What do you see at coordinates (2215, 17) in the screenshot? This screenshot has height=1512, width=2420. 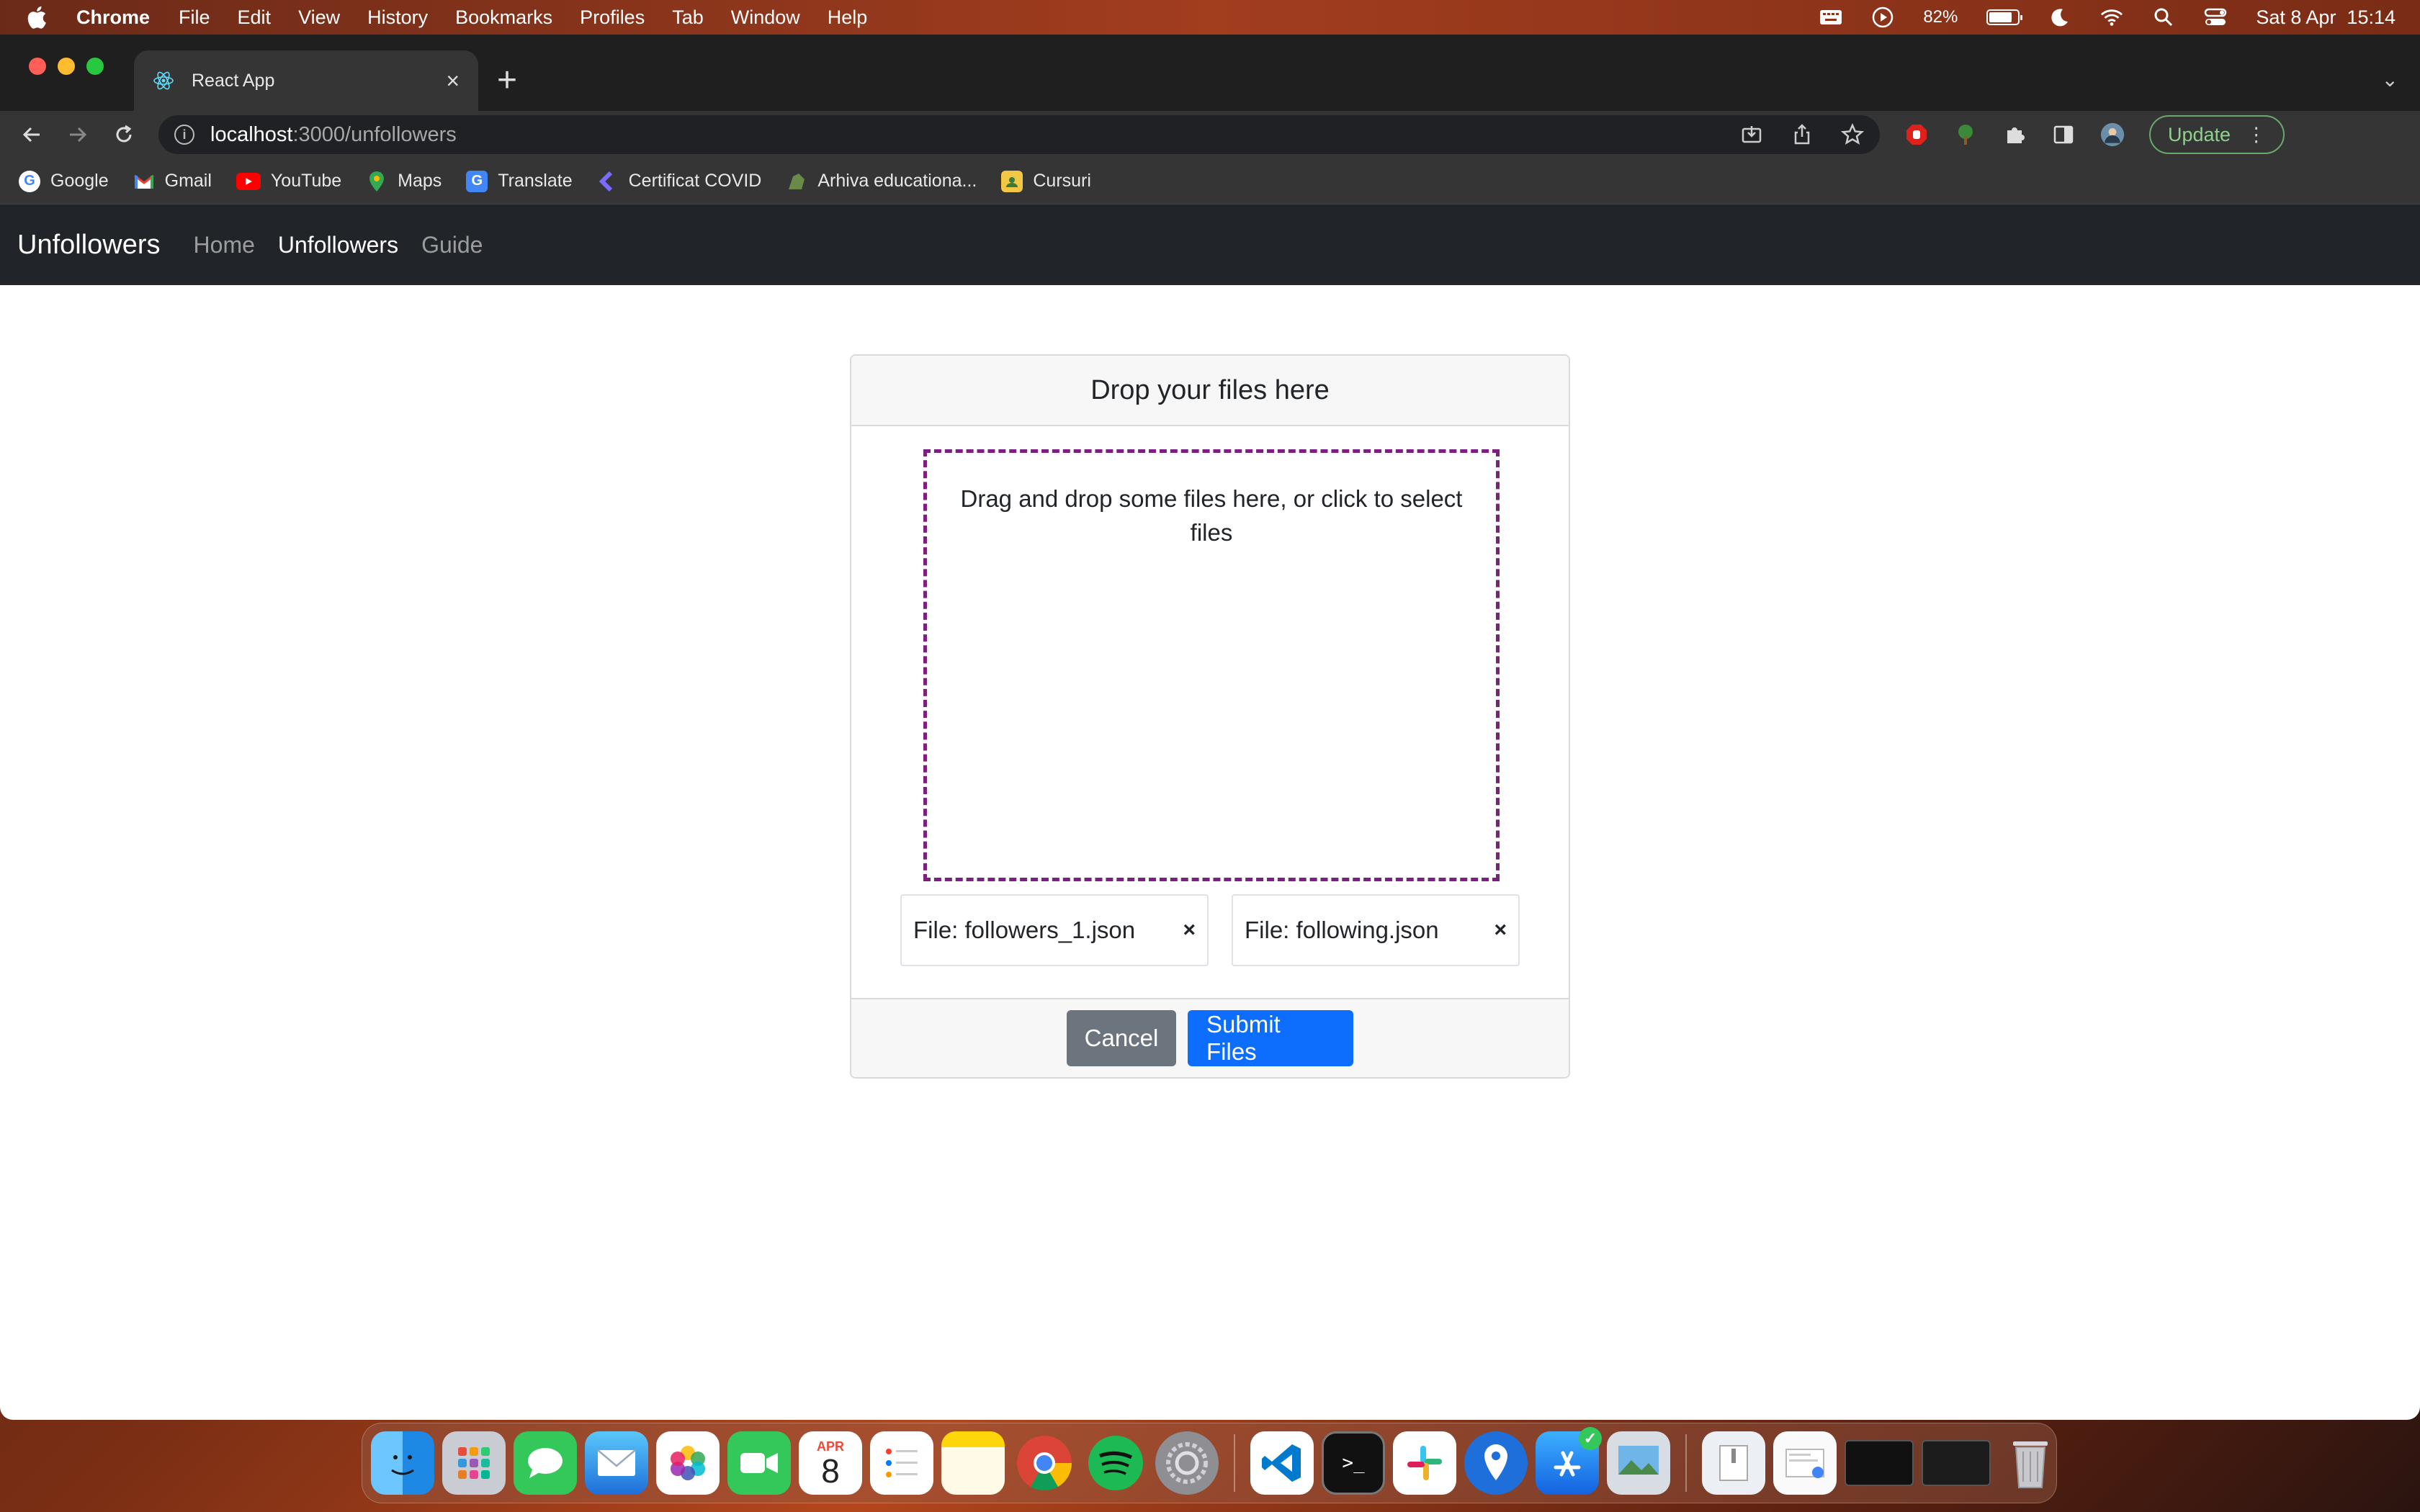 I see `control-center-icon` at bounding box center [2215, 17].